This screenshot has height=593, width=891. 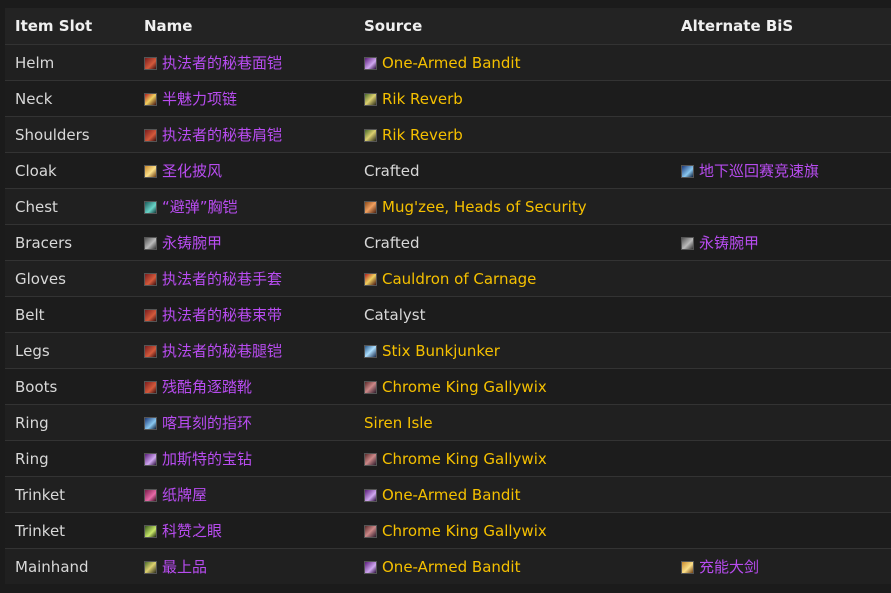 I want to click on source-cell: Siren Isle, so click(x=512, y=422).